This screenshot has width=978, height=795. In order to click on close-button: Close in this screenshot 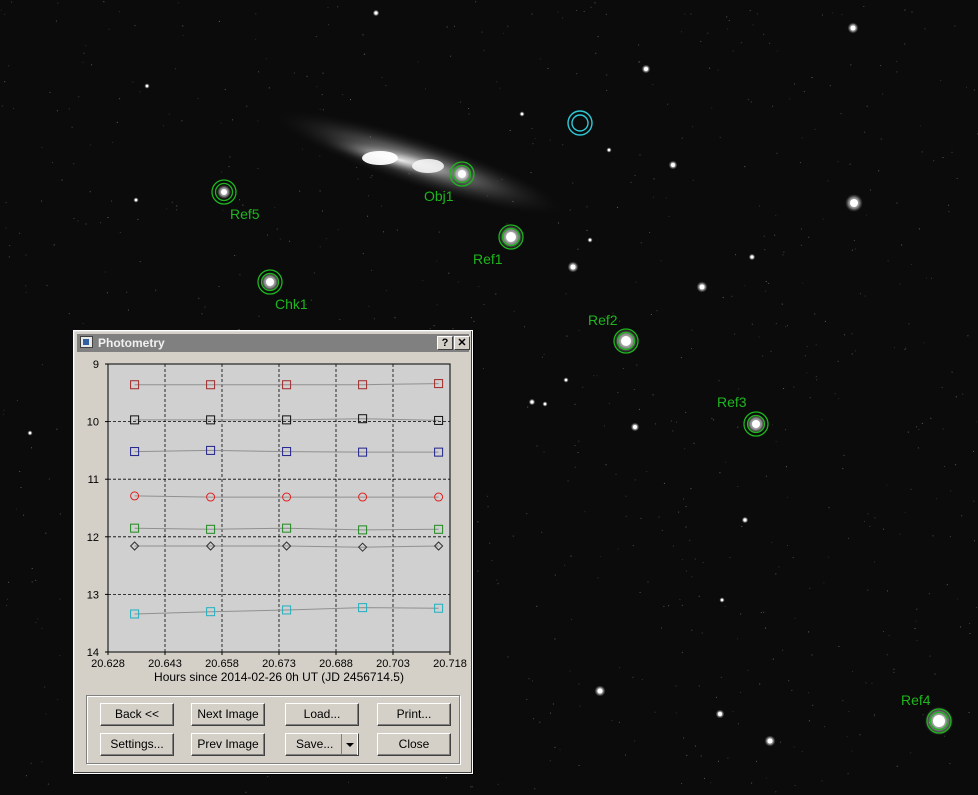, I will do `click(414, 744)`.